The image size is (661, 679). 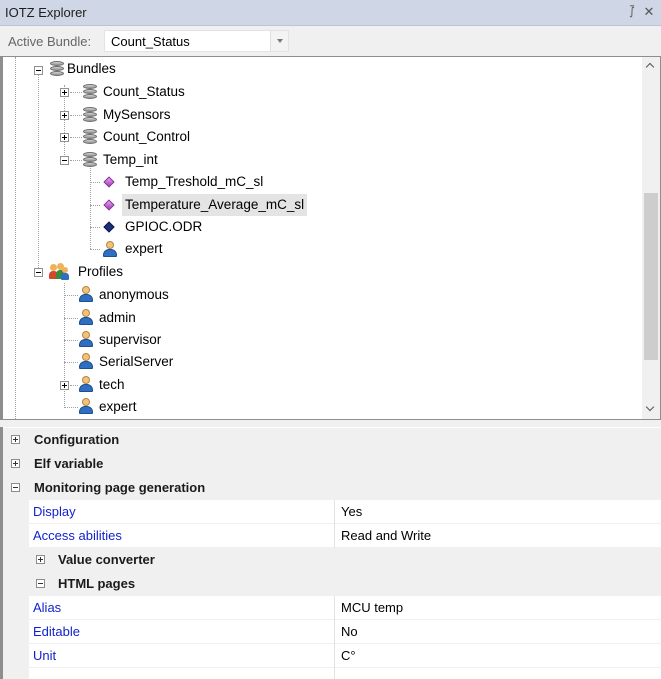 What do you see at coordinates (38, 70) in the screenshot?
I see `collapse-toggle-bundles` at bounding box center [38, 70].